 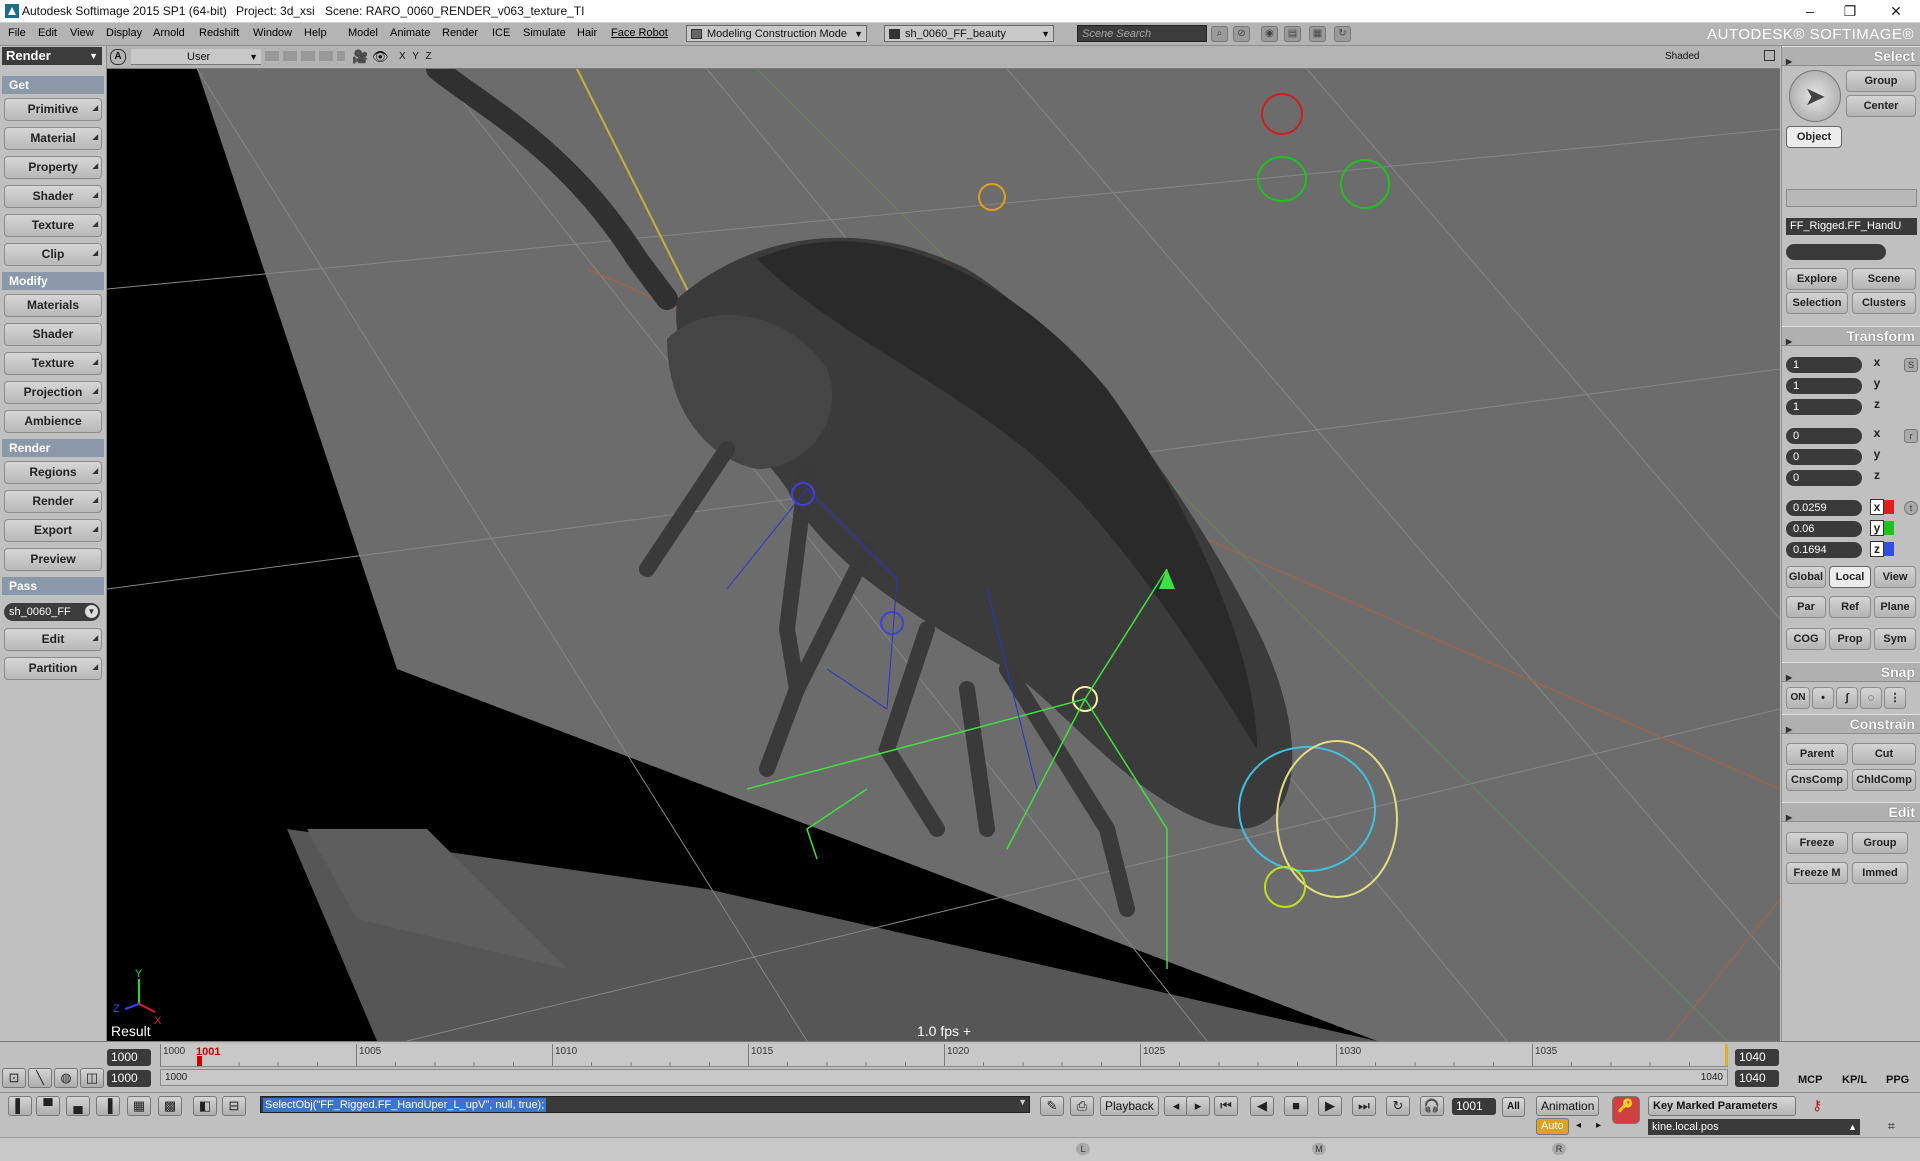 What do you see at coordinates (1895, 698) in the screenshot?
I see `snap-grid-icon: ⋮` at bounding box center [1895, 698].